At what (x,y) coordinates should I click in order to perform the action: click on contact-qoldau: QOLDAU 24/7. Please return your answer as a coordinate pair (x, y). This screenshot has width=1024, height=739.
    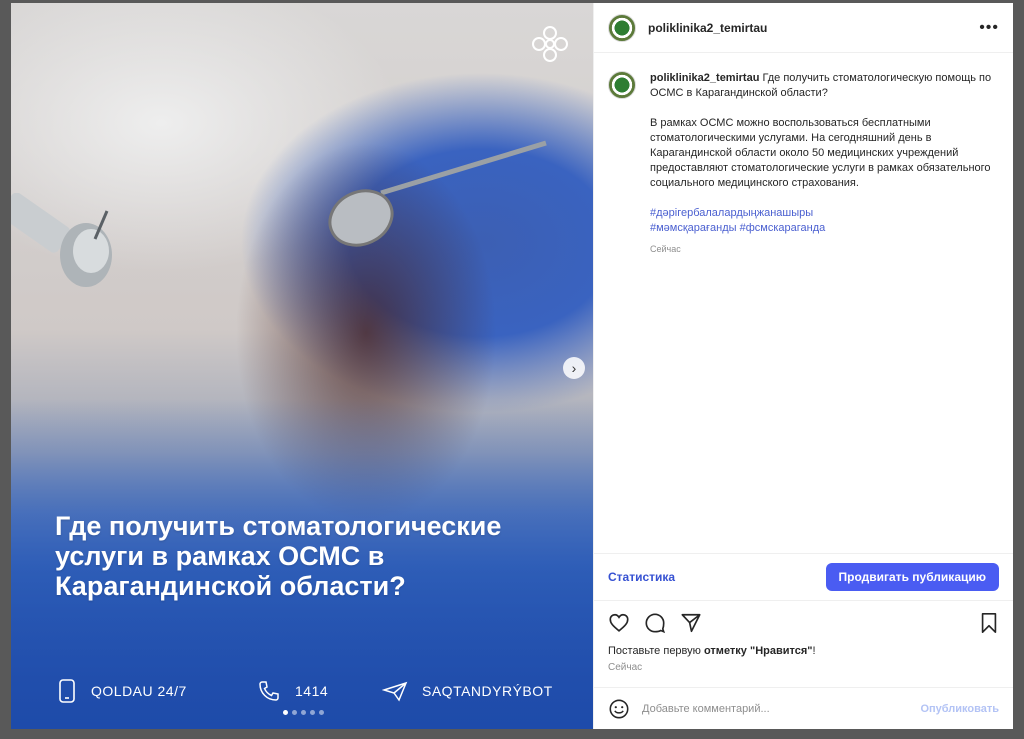
    Looking at the image, I should click on (157, 691).